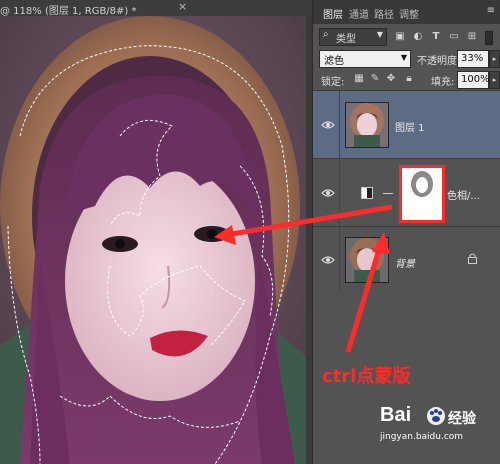 The width and height of the screenshot is (500, 464). What do you see at coordinates (439, 61) in the screenshot?
I see `opacity-label: 不透明度:` at bounding box center [439, 61].